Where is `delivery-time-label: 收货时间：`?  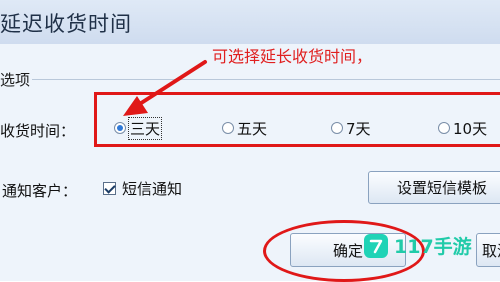 delivery-time-label: 收货时间： is located at coordinates (38, 131).